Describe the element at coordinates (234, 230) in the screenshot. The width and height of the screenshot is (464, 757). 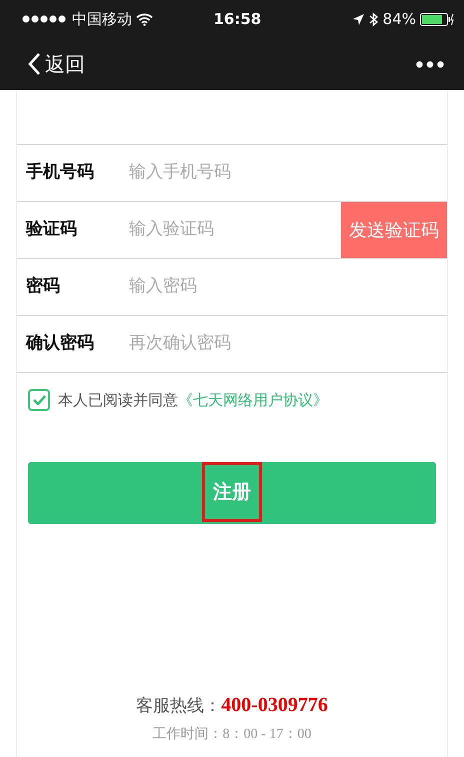
I see `input-field: 输入验证码` at that location.